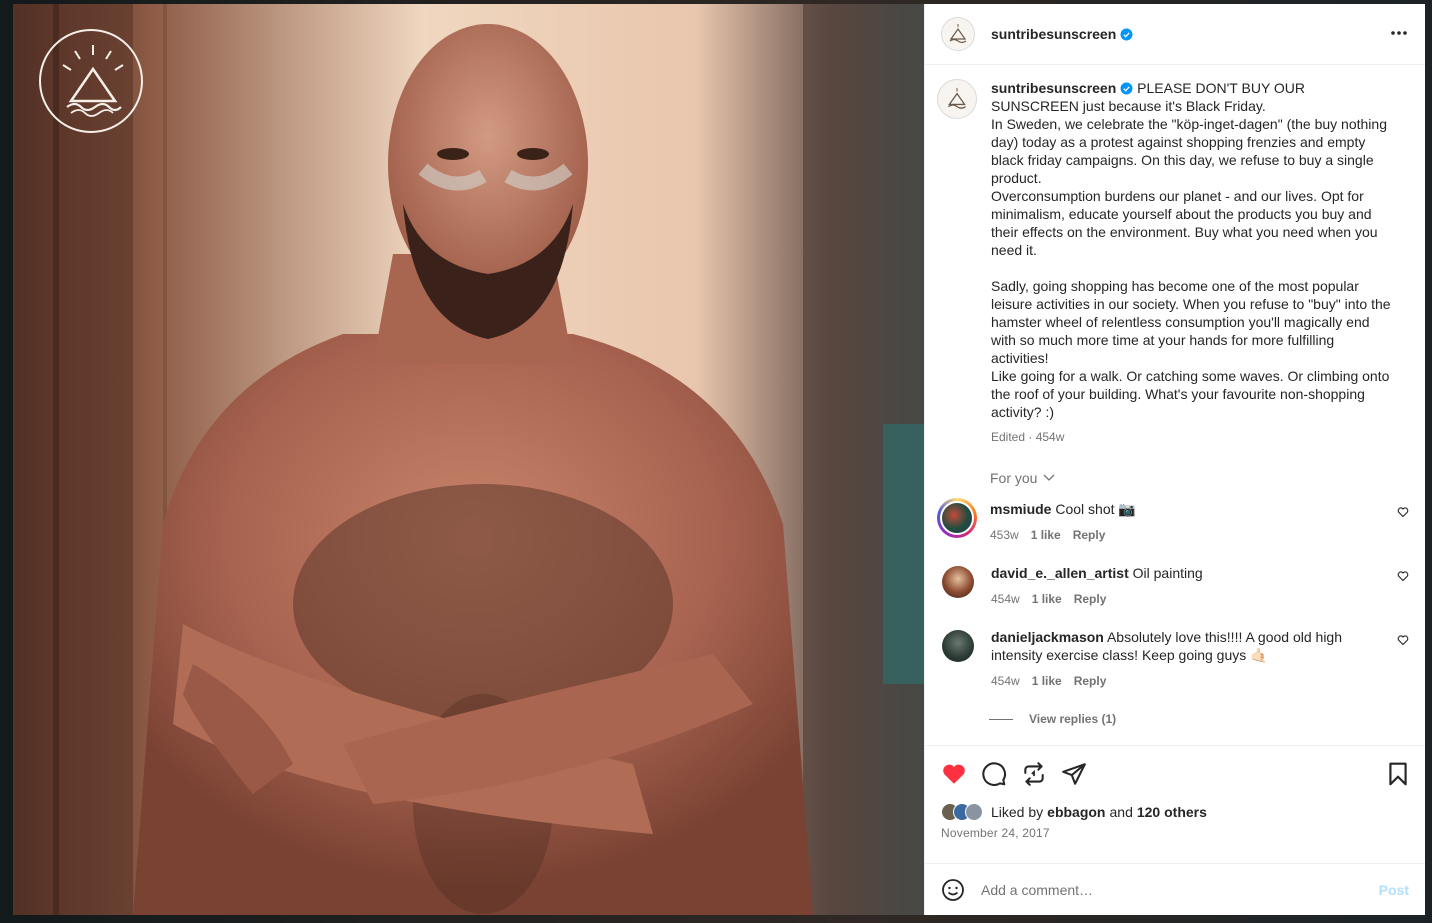 The image size is (1432, 923). What do you see at coordinates (1175, 834) in the screenshot?
I see `post-date: November 24, 2017` at bounding box center [1175, 834].